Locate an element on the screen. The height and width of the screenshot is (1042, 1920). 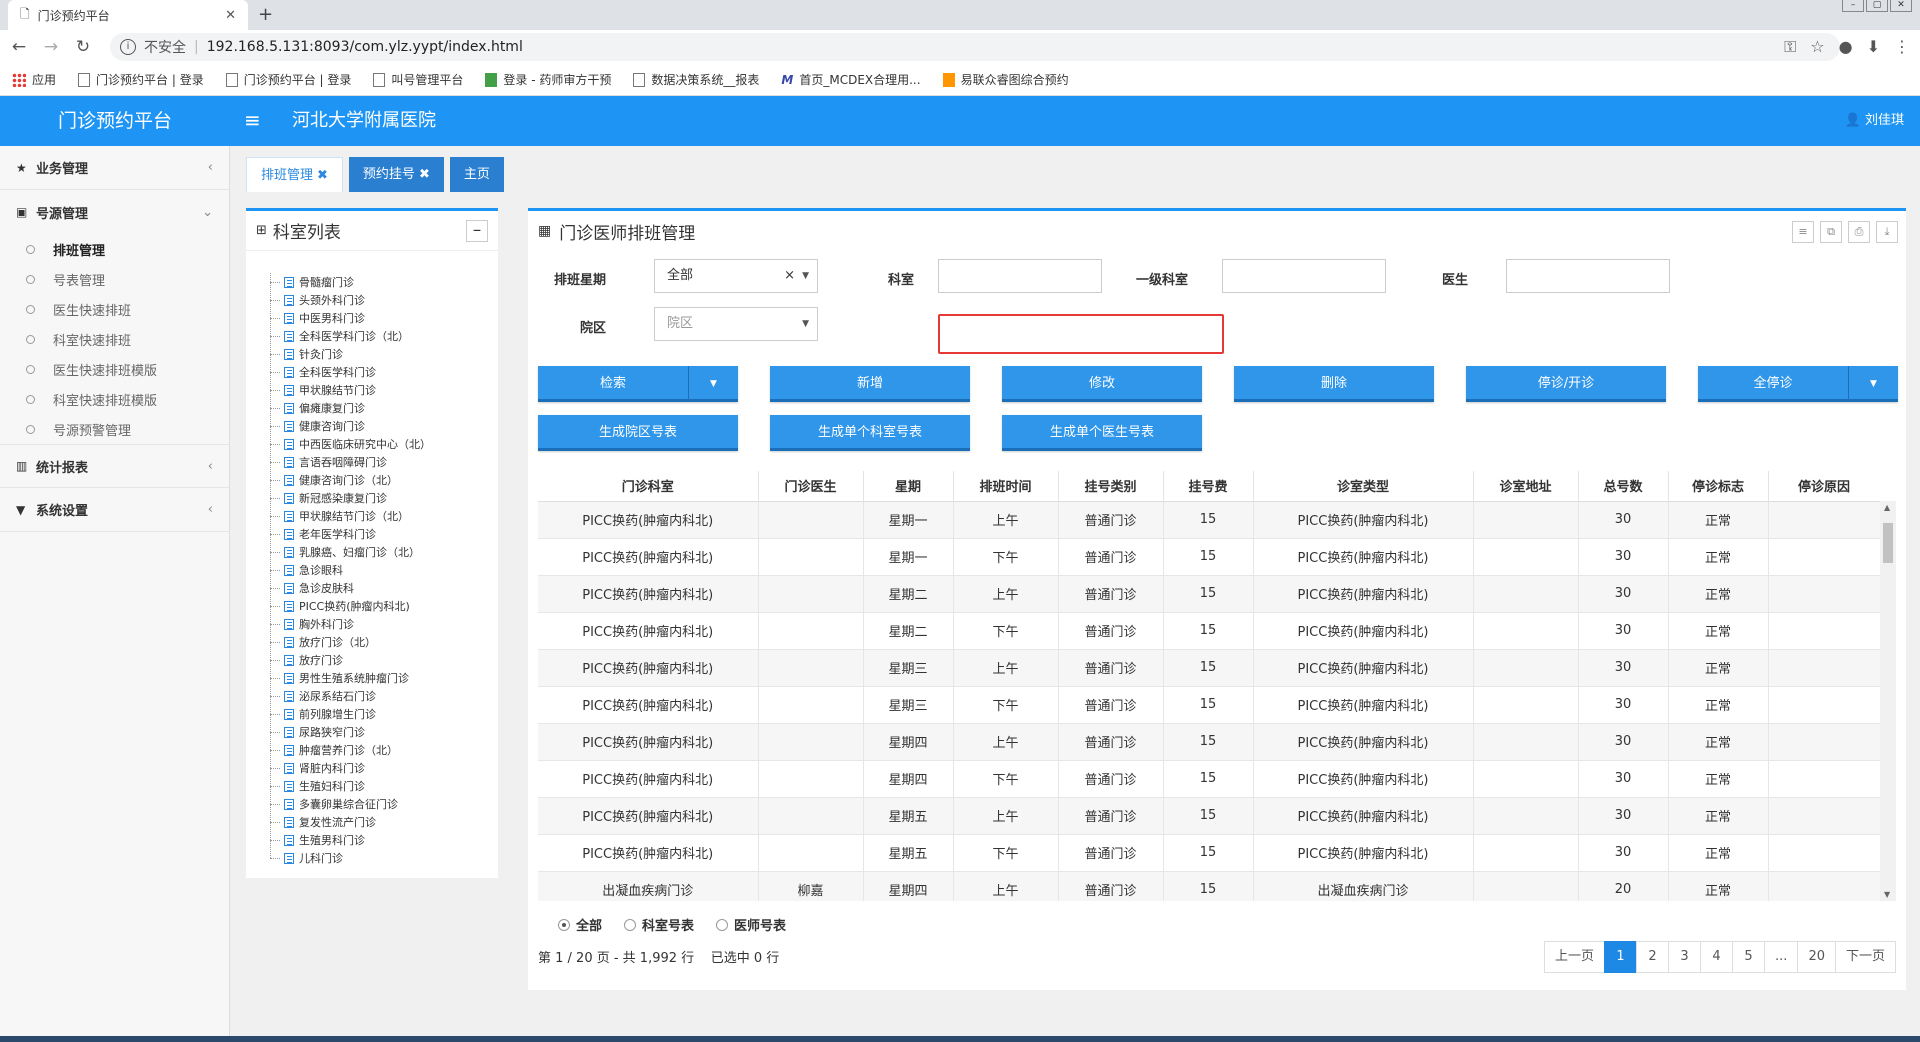
page-button: 20 is located at coordinates (1816, 957).